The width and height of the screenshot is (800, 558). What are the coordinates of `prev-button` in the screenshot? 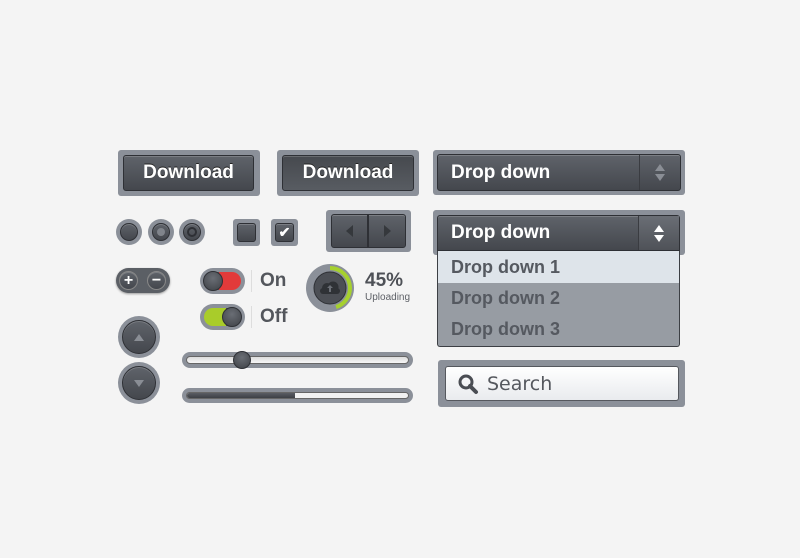 It's located at (349, 231).